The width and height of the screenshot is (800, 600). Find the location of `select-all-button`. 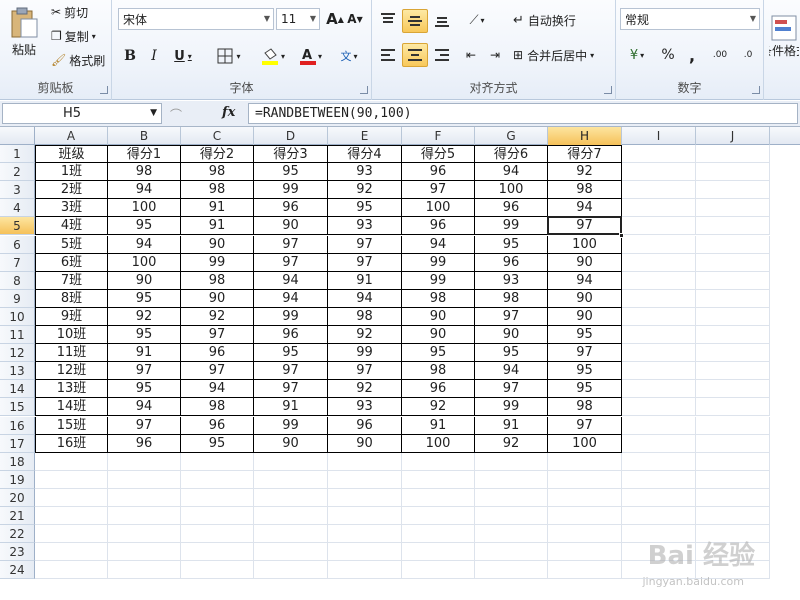

select-all-button is located at coordinates (17, 136).